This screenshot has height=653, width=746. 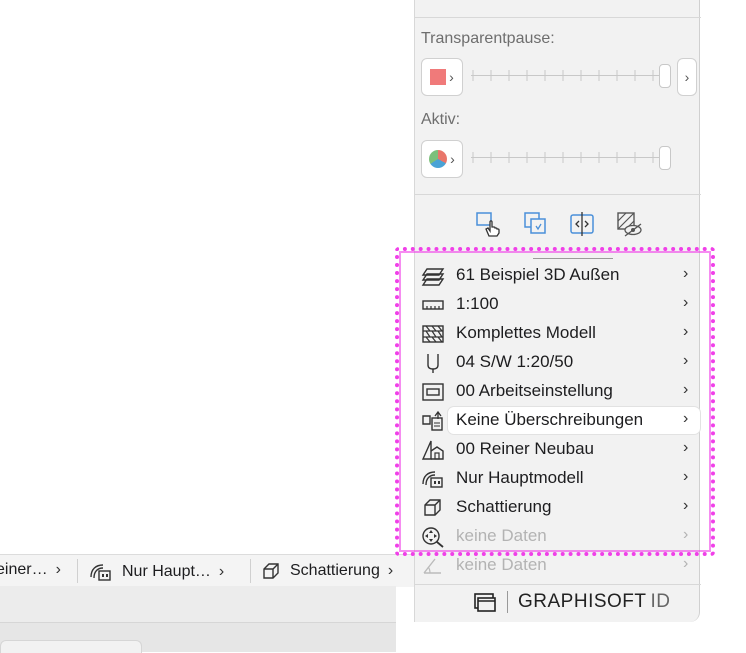 What do you see at coordinates (538, 274) in the screenshot?
I see `list-item-label: 61 Beispiel 3D Außen` at bounding box center [538, 274].